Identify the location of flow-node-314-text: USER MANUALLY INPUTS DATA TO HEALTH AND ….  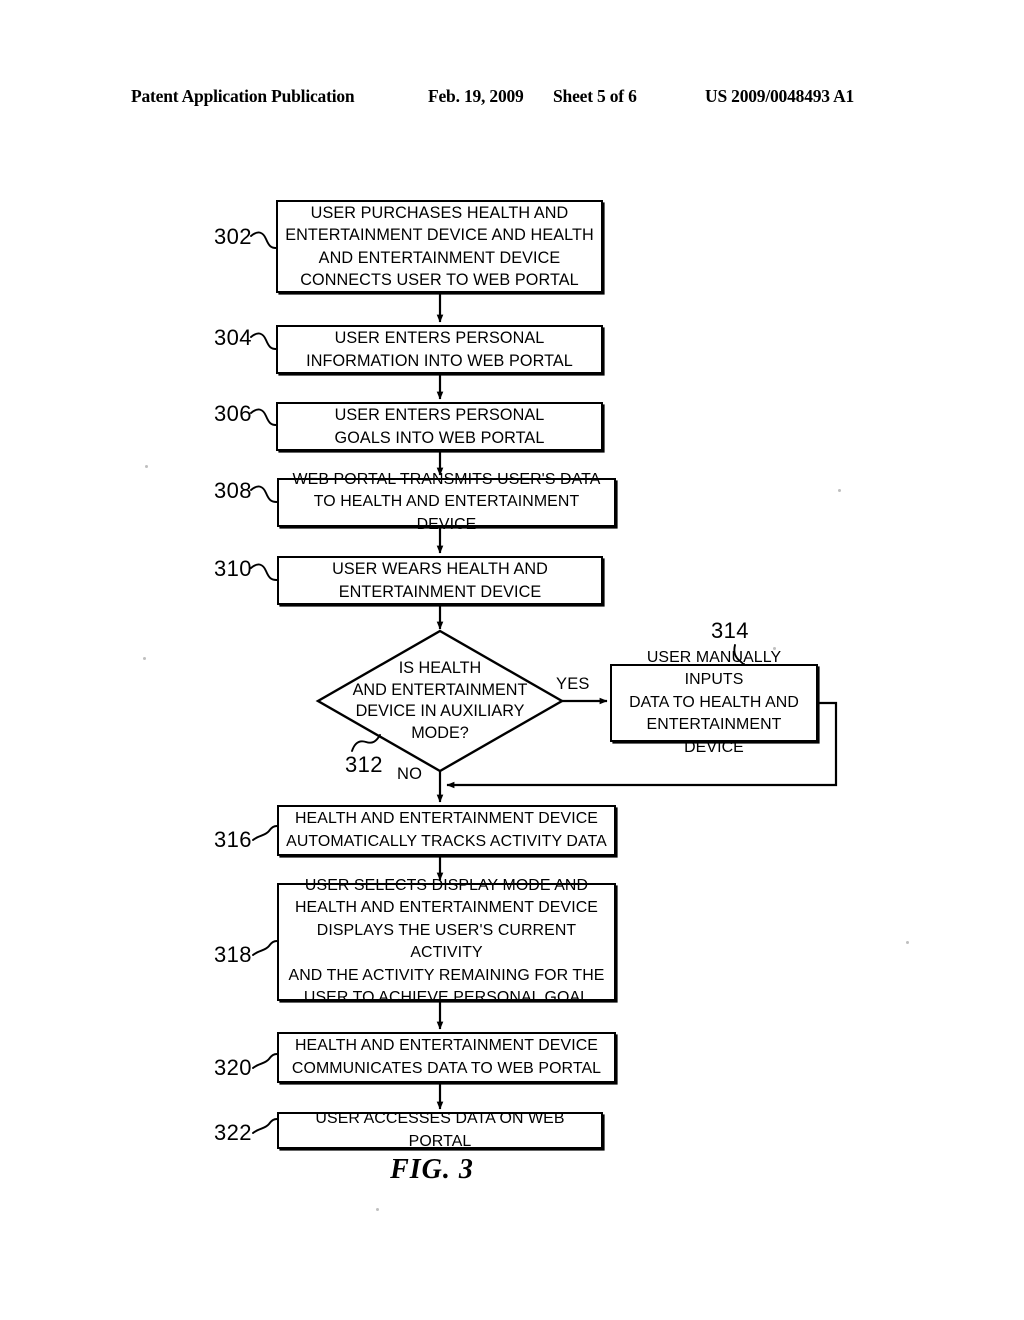
(714, 702).